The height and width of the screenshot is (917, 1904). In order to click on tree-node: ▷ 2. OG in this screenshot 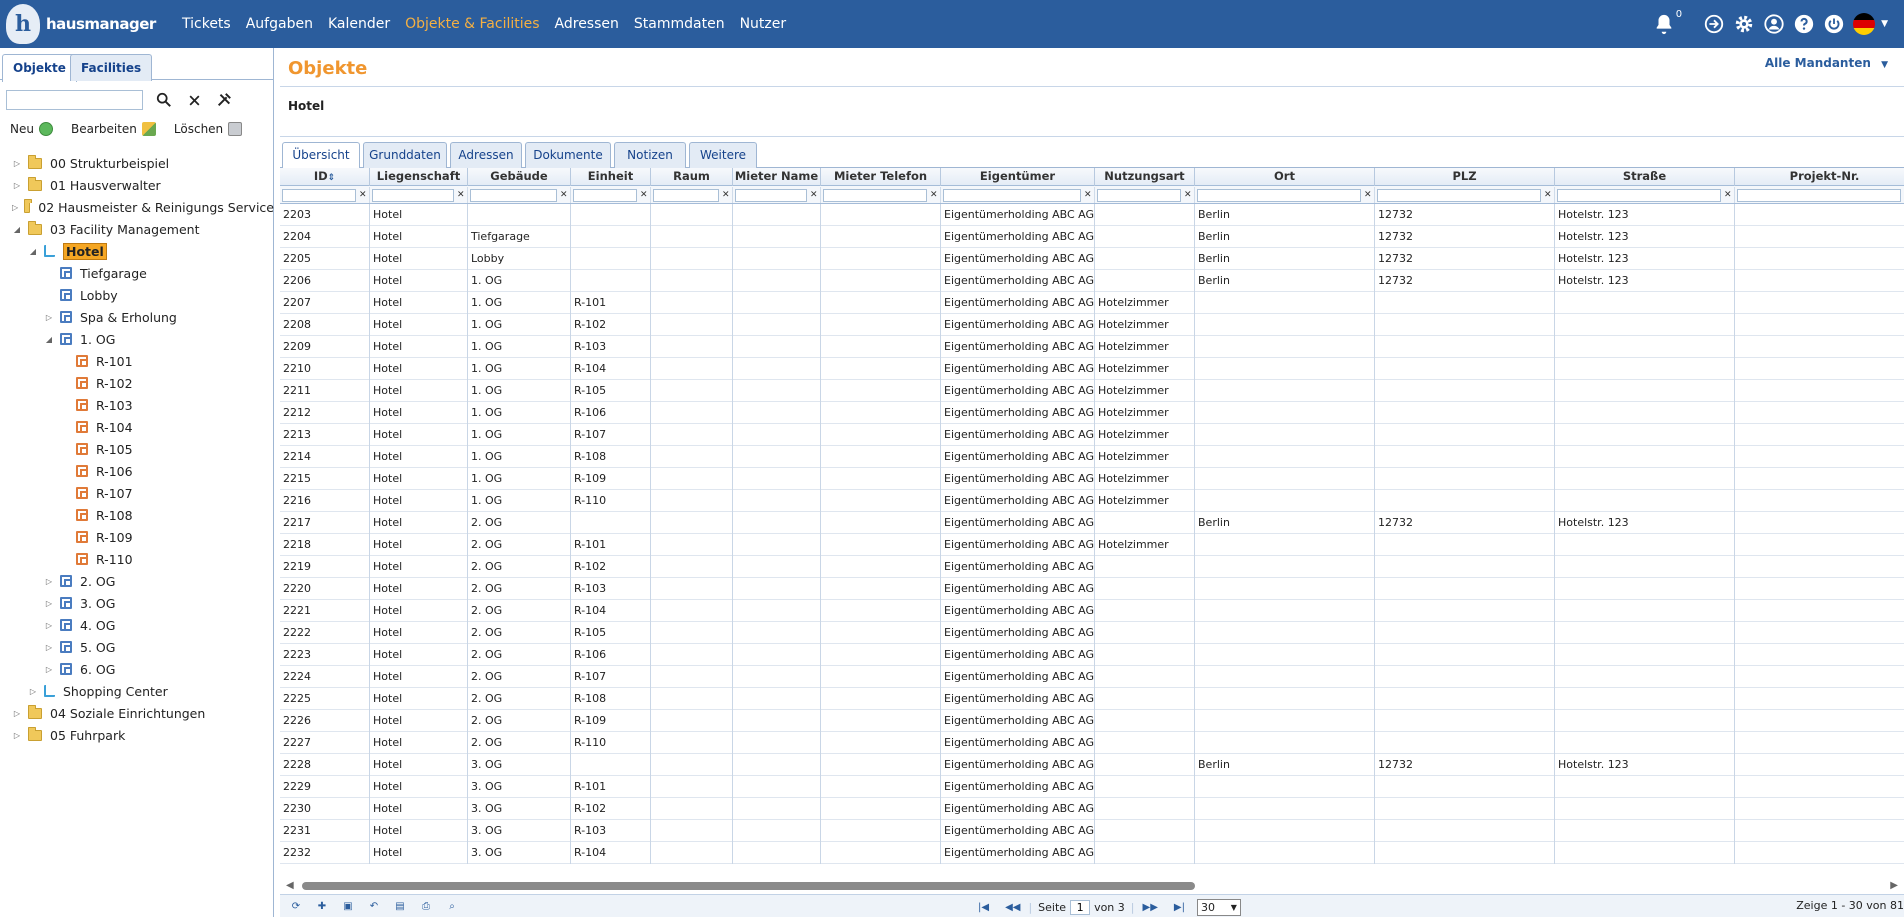, I will do `click(137, 581)`.